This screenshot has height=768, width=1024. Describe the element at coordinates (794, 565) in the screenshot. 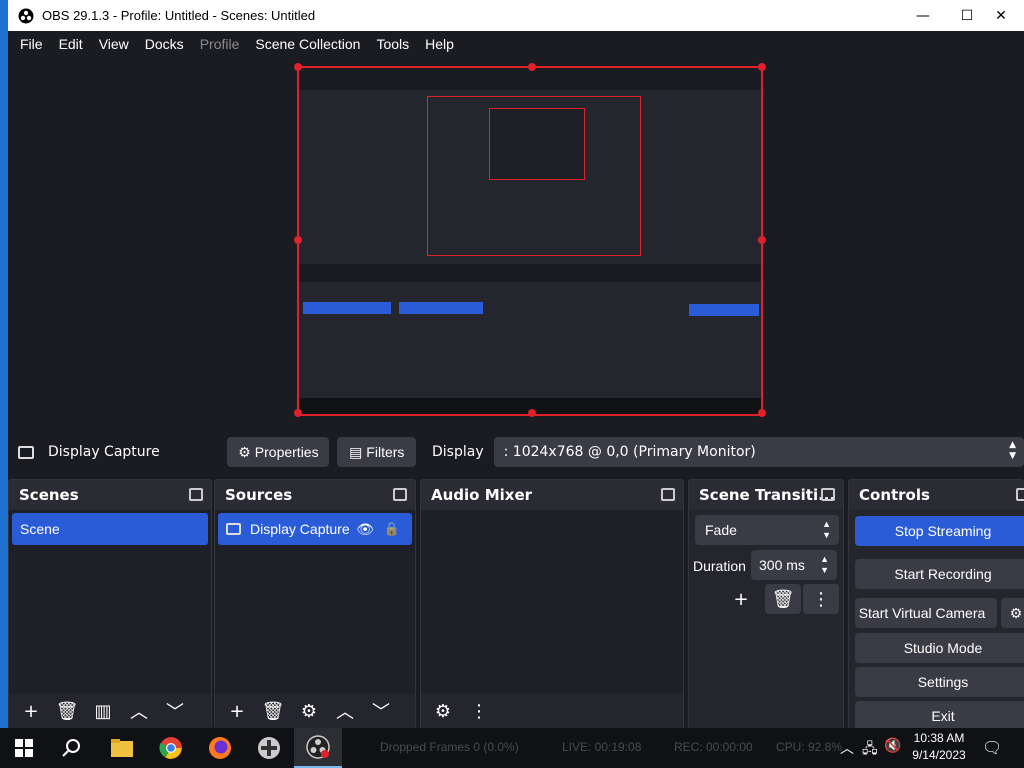

I see `duration-spinbox: 300 ms ▲ ▼` at that location.